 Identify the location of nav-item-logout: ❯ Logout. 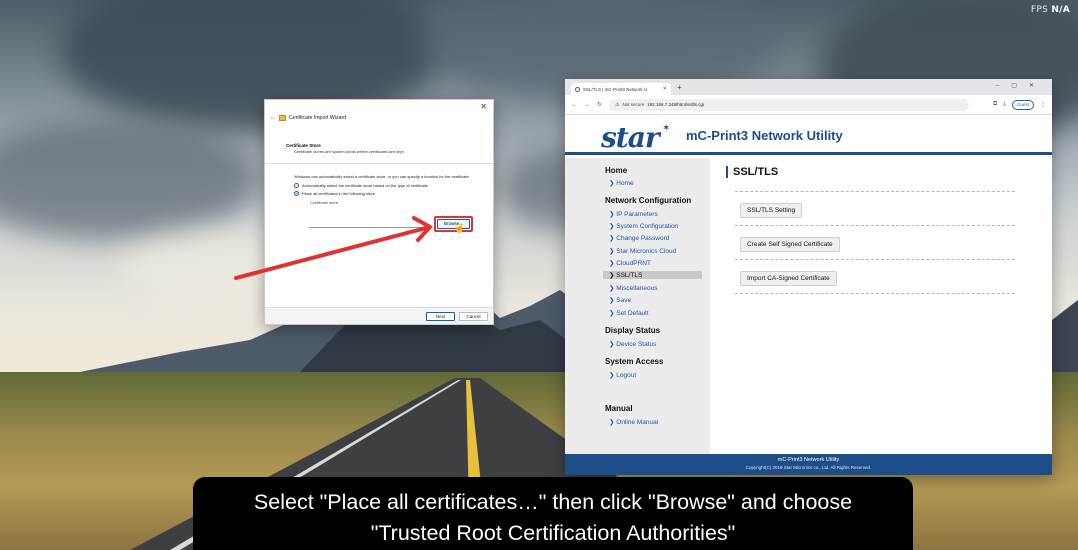
(622, 375).